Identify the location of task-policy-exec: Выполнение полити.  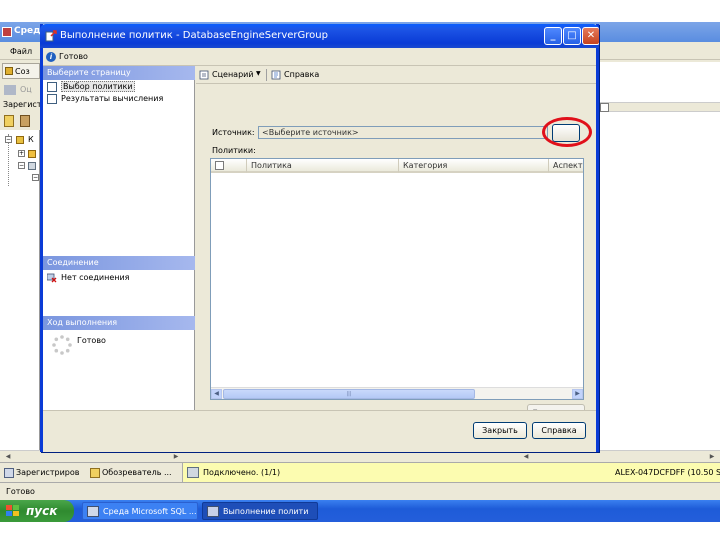
(260, 511).